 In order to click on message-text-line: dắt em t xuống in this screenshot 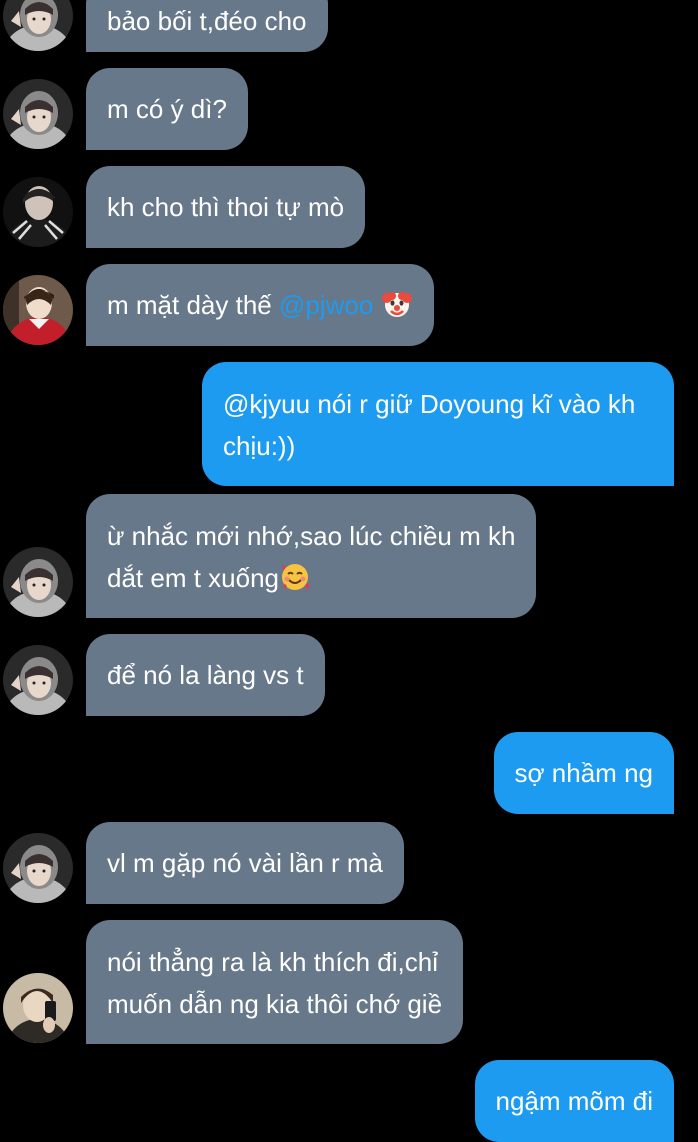, I will do `click(193, 578)`.